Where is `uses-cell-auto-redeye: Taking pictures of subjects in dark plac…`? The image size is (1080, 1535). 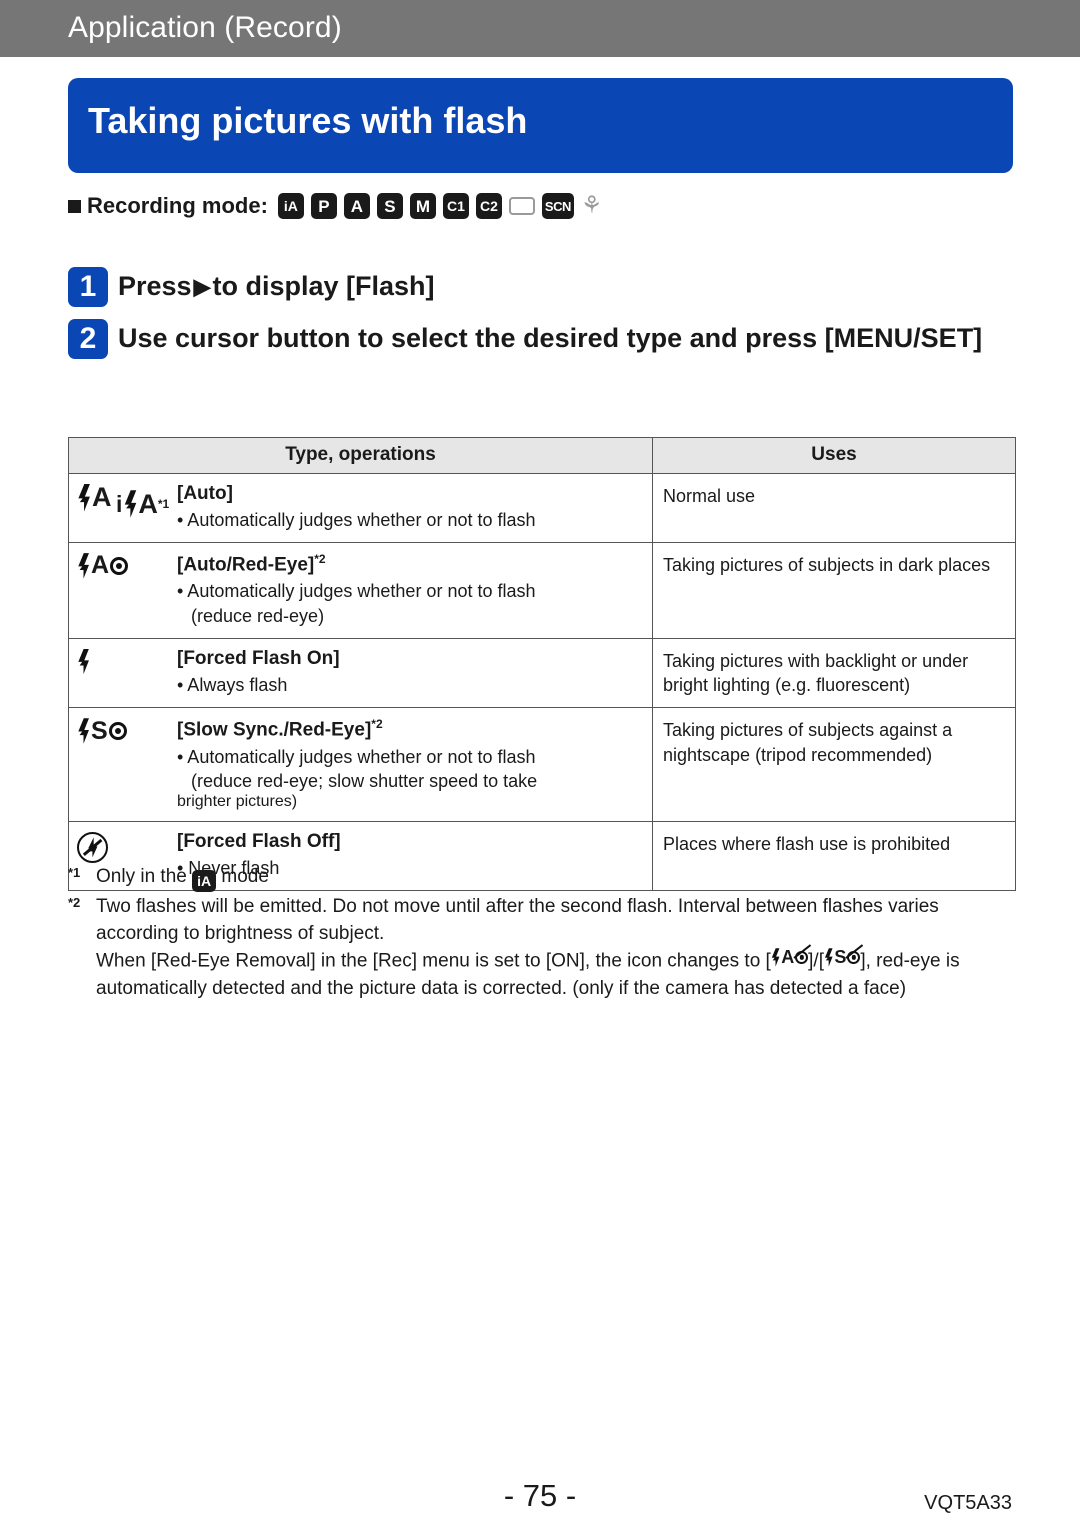 uses-cell-auto-redeye: Taking pictures of subjects in dark plac… is located at coordinates (834, 590).